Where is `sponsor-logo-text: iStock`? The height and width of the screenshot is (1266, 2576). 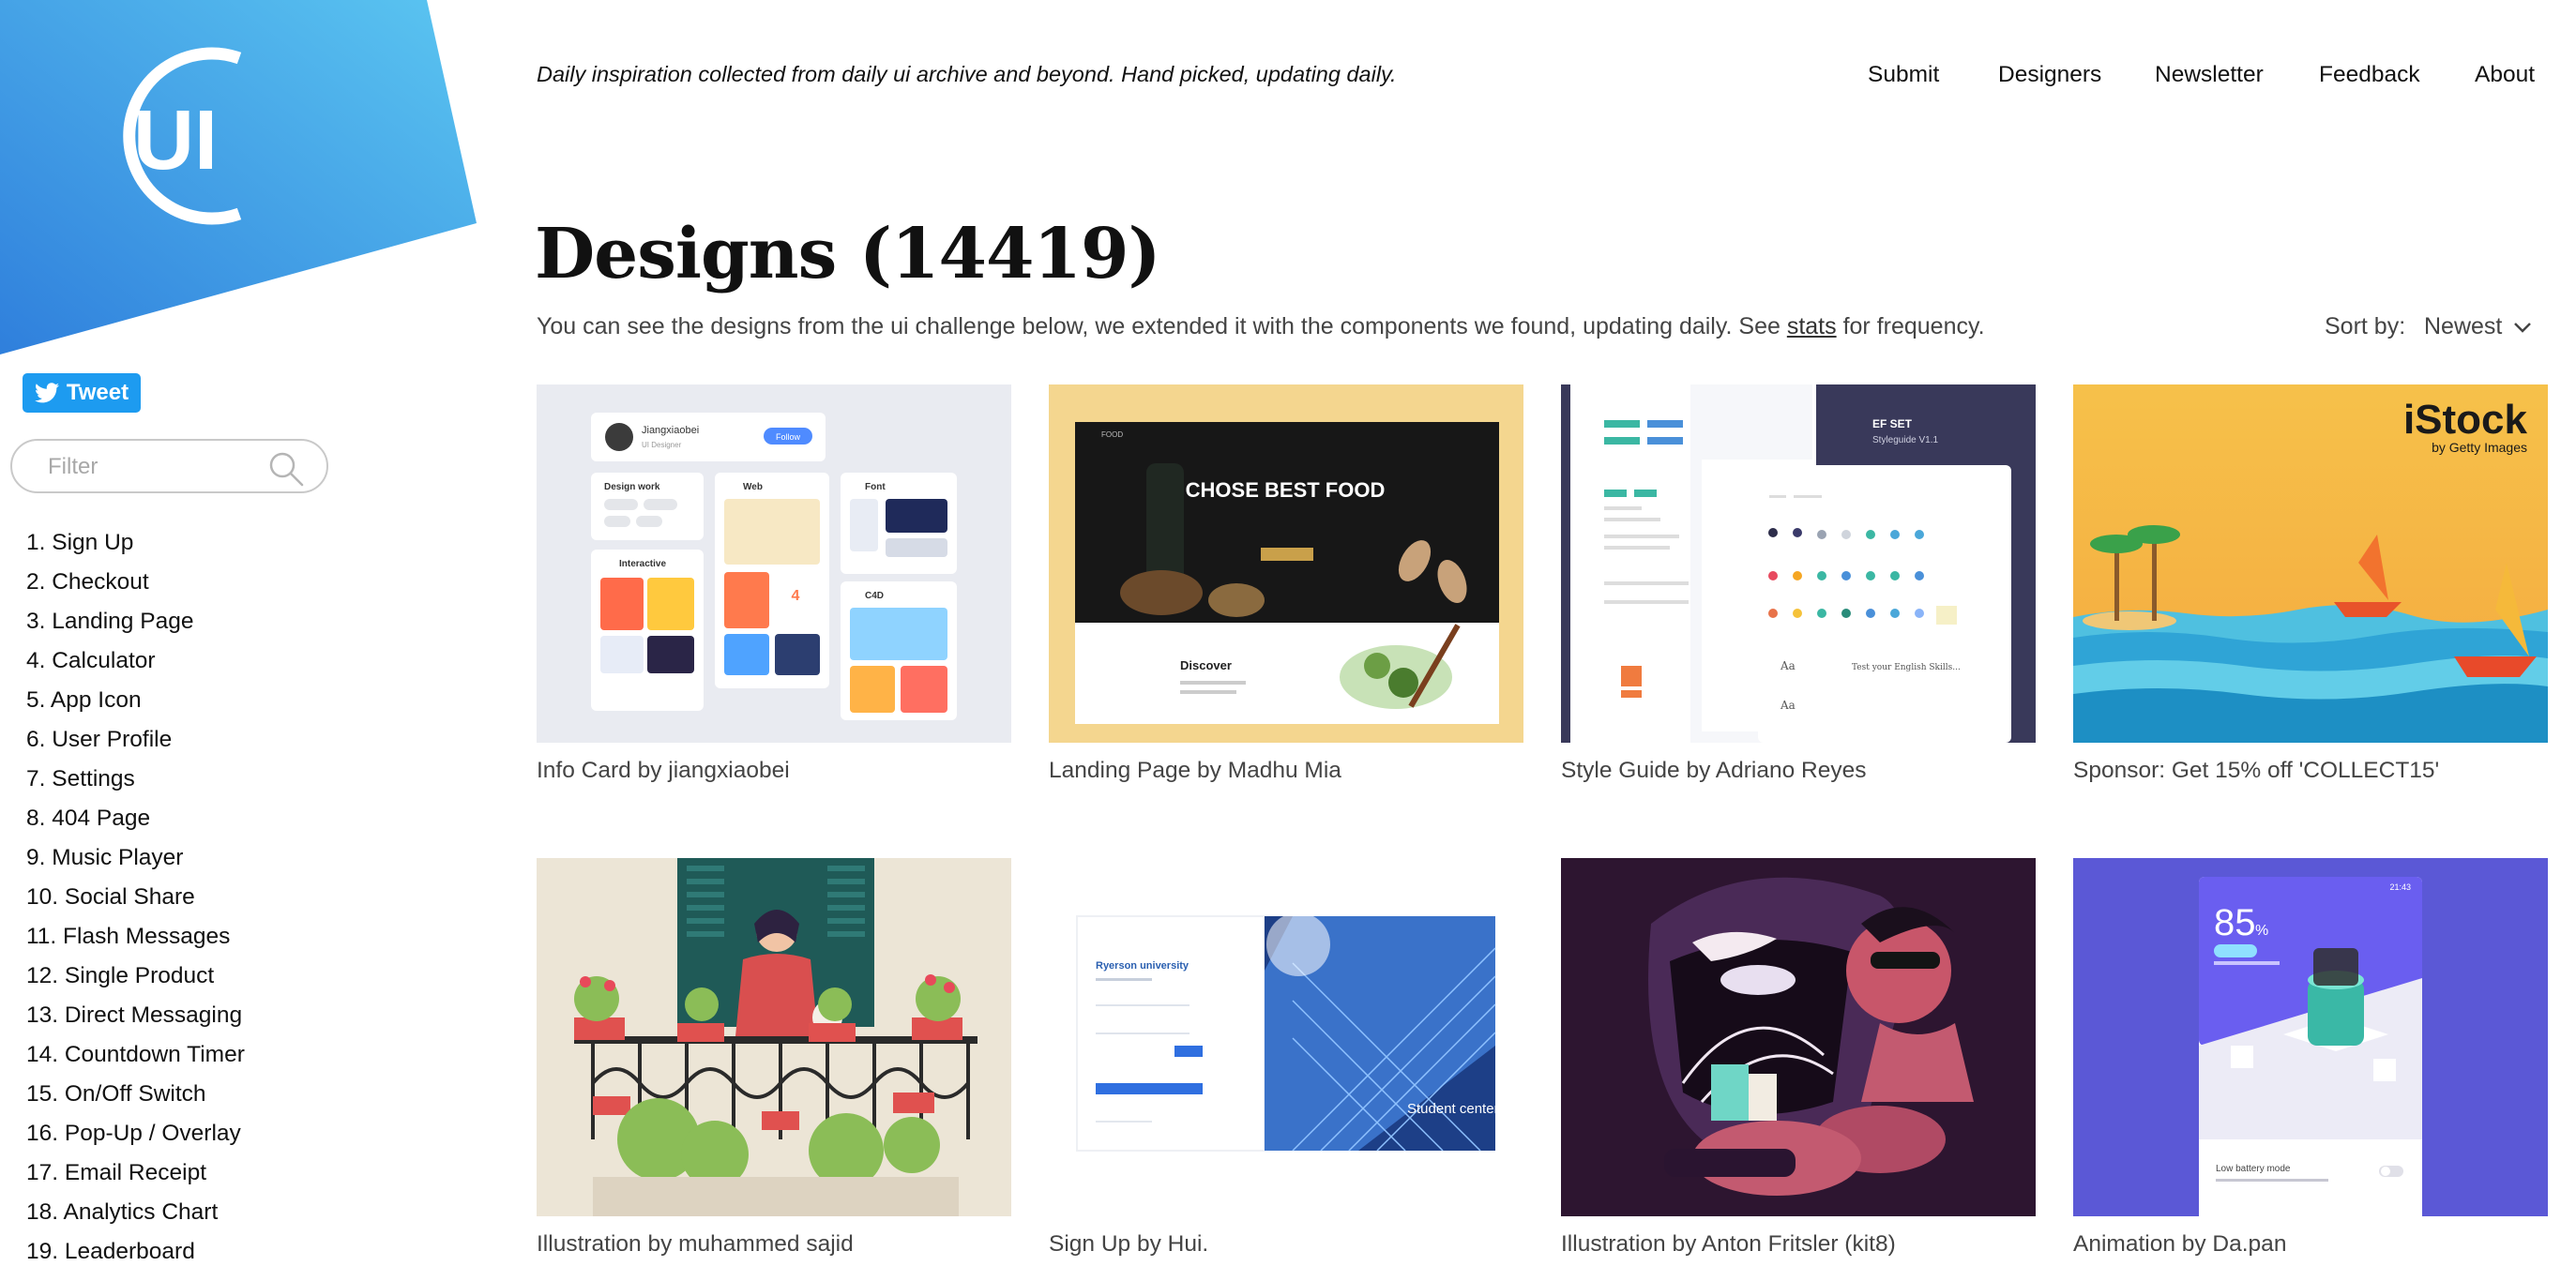
sponsor-logo-text: iStock is located at coordinates (2465, 420).